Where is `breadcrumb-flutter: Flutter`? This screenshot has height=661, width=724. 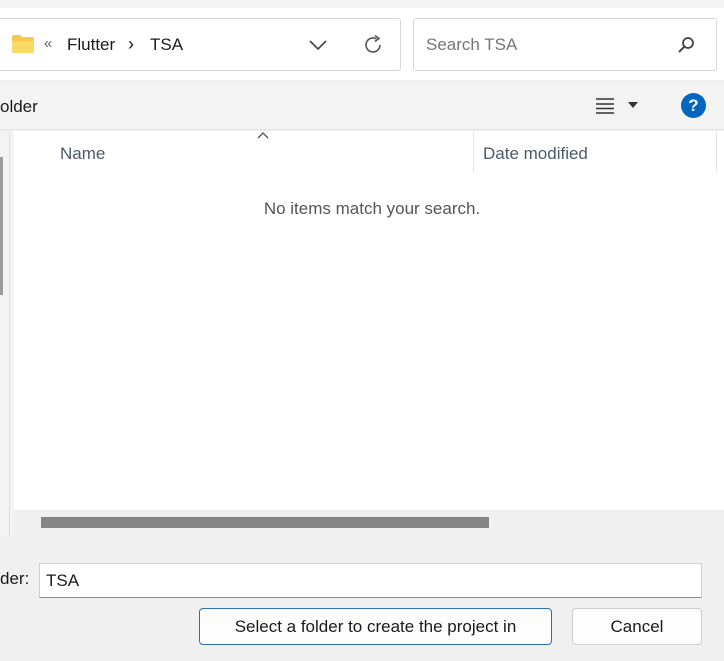
breadcrumb-flutter: Flutter is located at coordinates (91, 45).